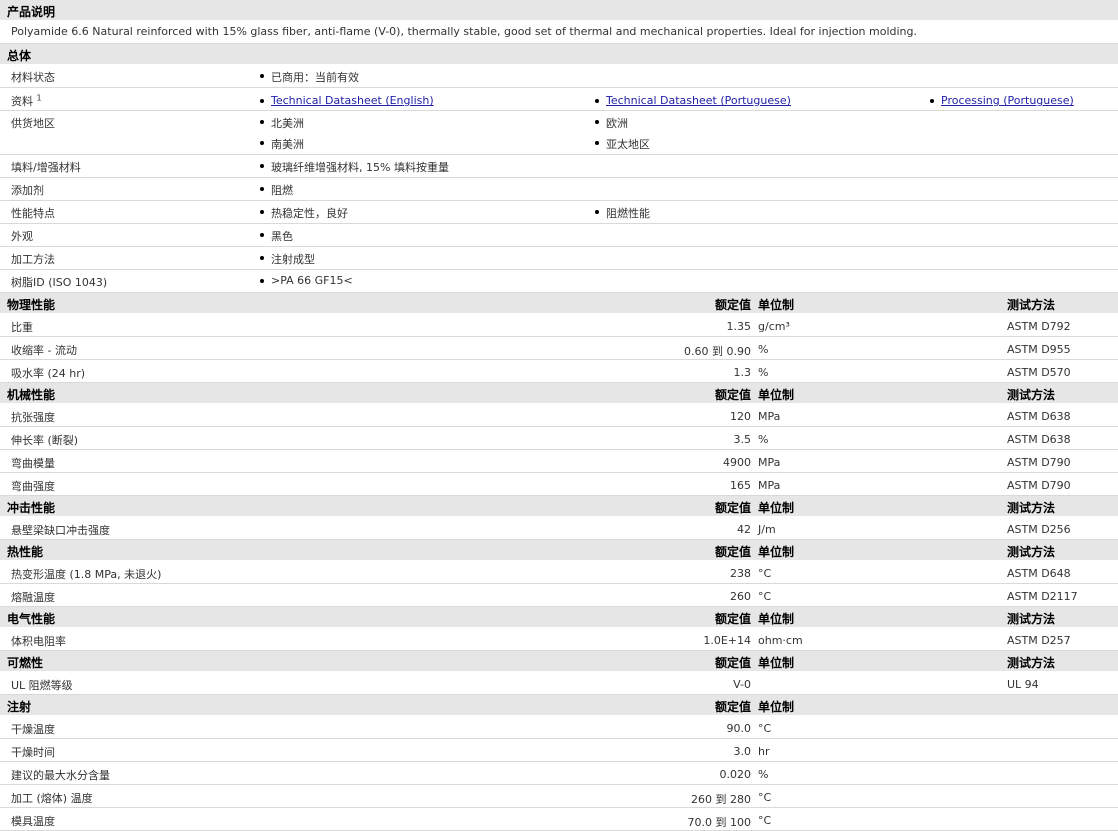  I want to click on row-value: 黑色, so click(276, 236).